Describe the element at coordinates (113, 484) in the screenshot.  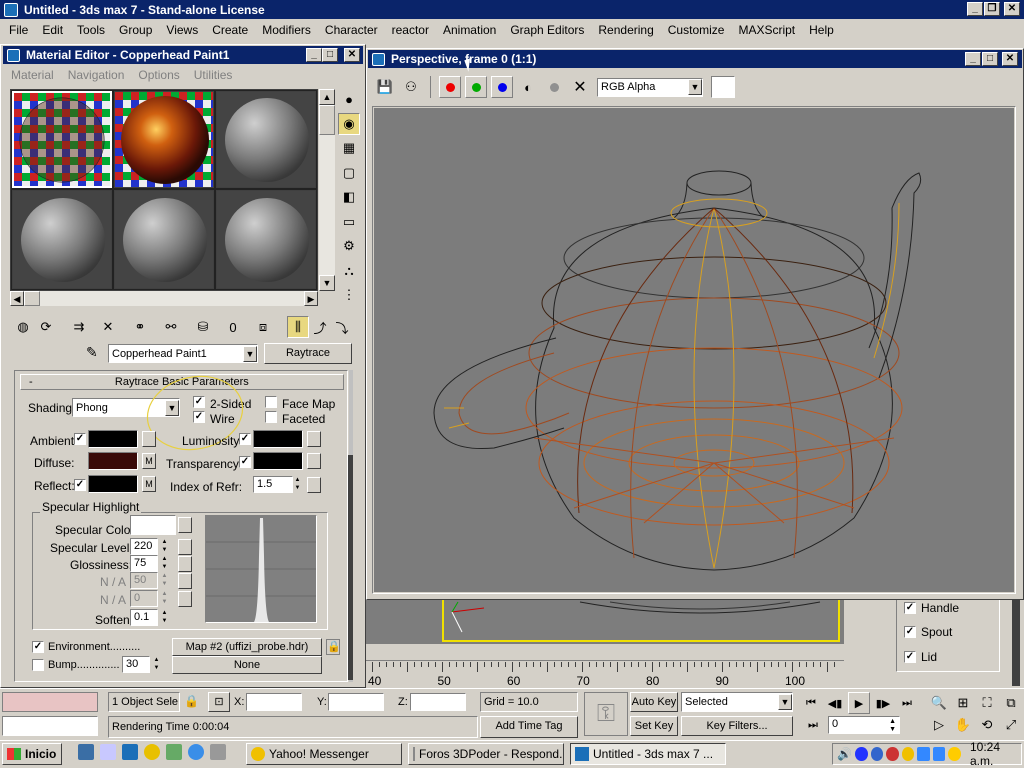
I see `reflect-swatch` at that location.